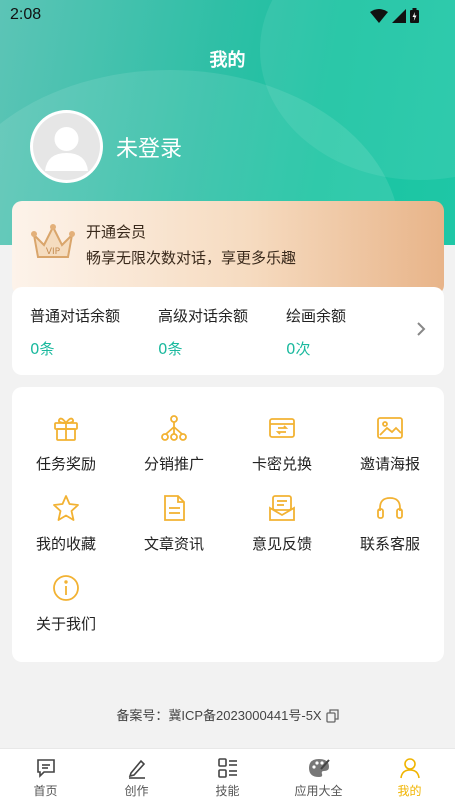 The width and height of the screenshot is (455, 809). Describe the element at coordinates (45, 768) in the screenshot. I see `chat-icon` at that location.